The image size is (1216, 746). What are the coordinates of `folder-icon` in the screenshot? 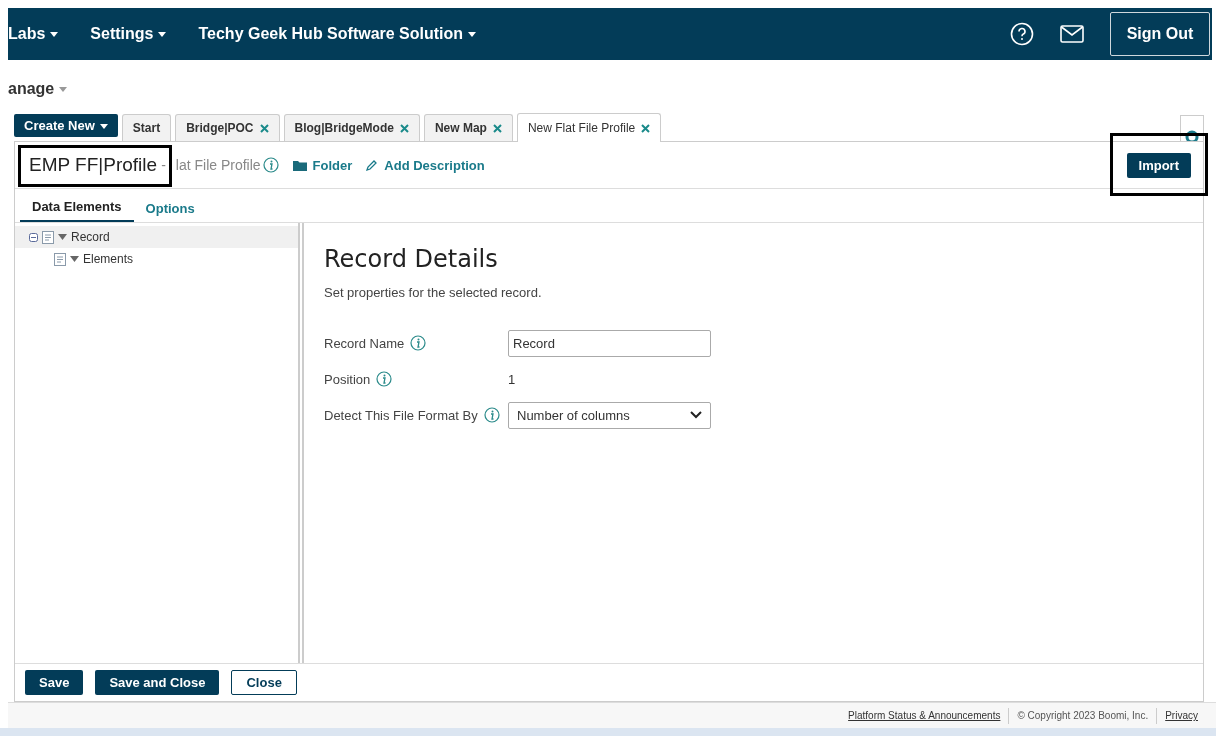 It's located at (299, 165).